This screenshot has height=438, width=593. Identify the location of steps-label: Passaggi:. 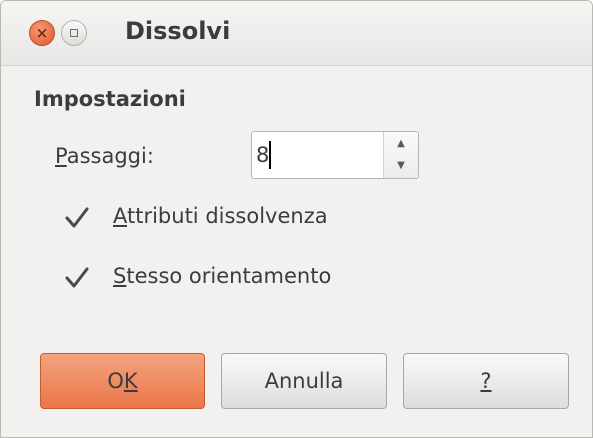
(104, 156).